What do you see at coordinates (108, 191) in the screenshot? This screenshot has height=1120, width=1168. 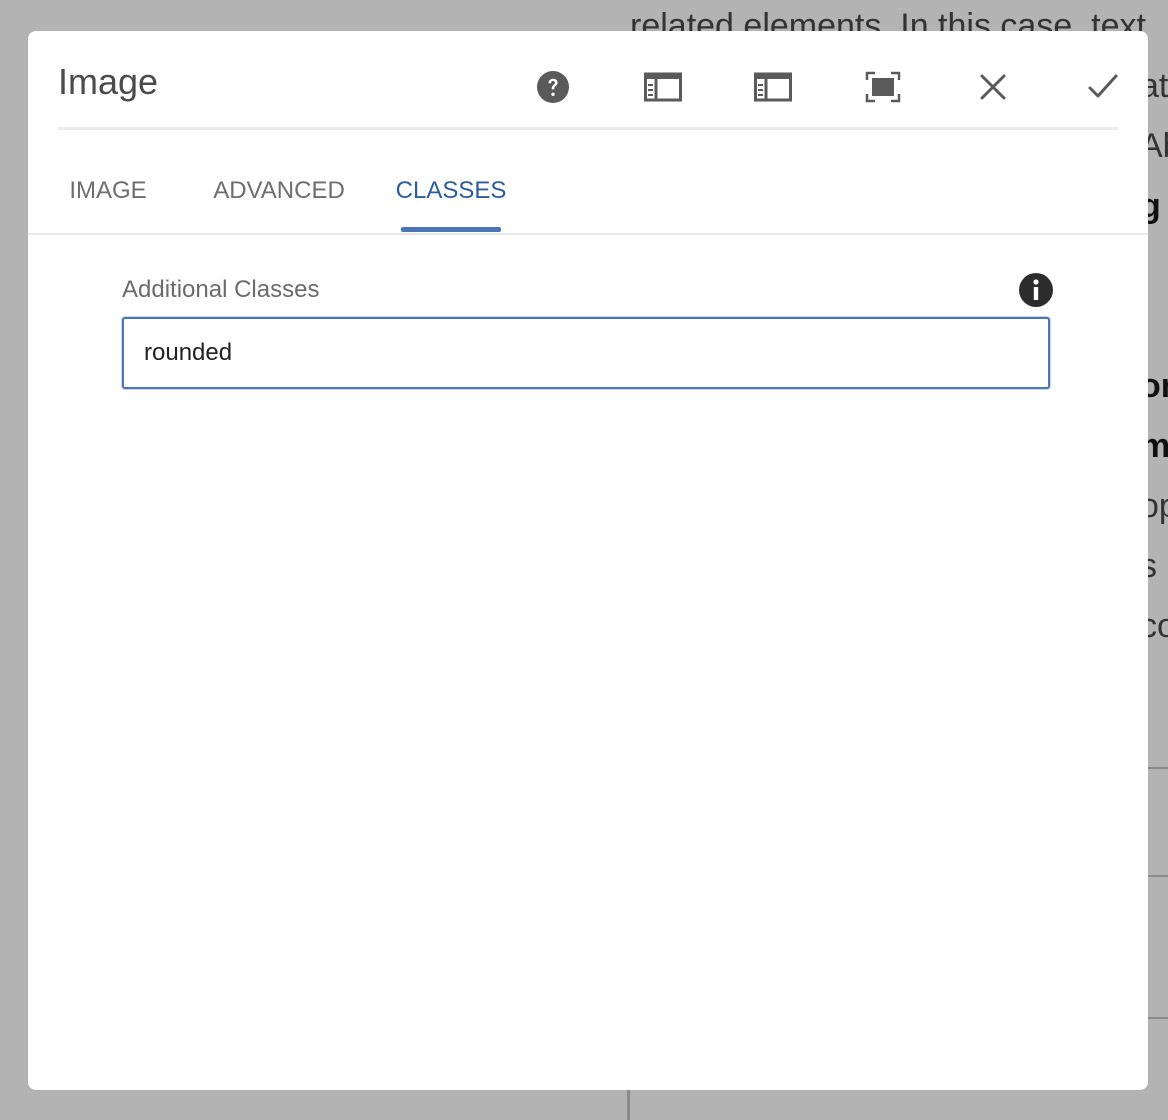 I see `tab-image: IMAGE` at bounding box center [108, 191].